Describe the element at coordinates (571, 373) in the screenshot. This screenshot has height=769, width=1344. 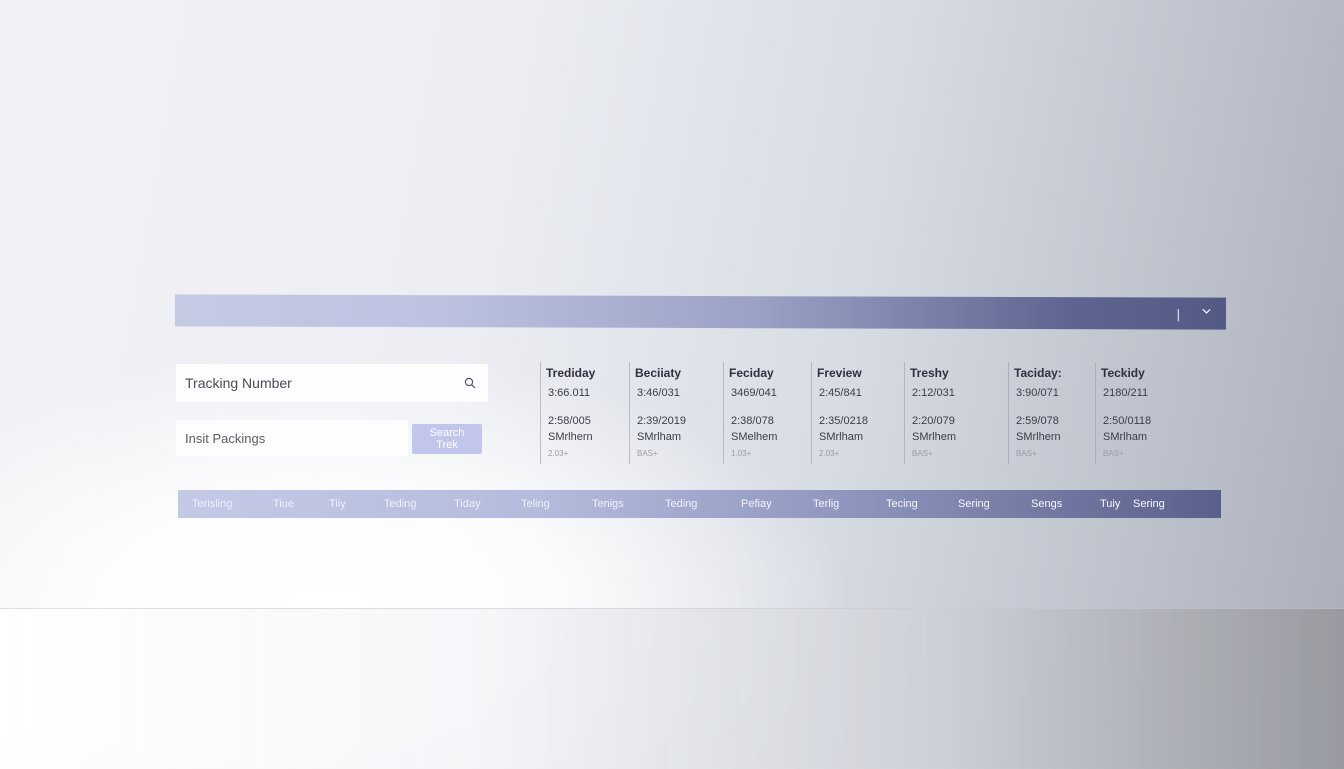
I see `column-header: Trediday` at that location.